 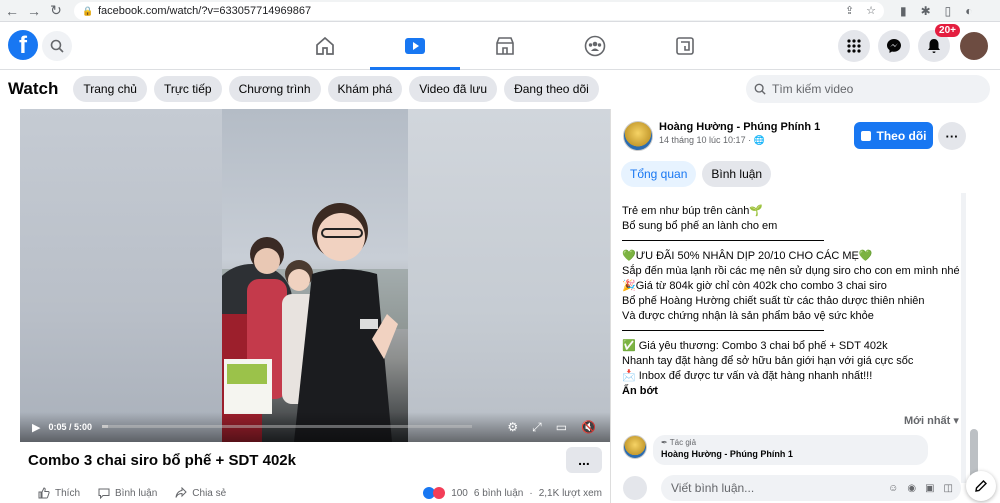 I want to click on marketplace-icon, so click(x=505, y=46).